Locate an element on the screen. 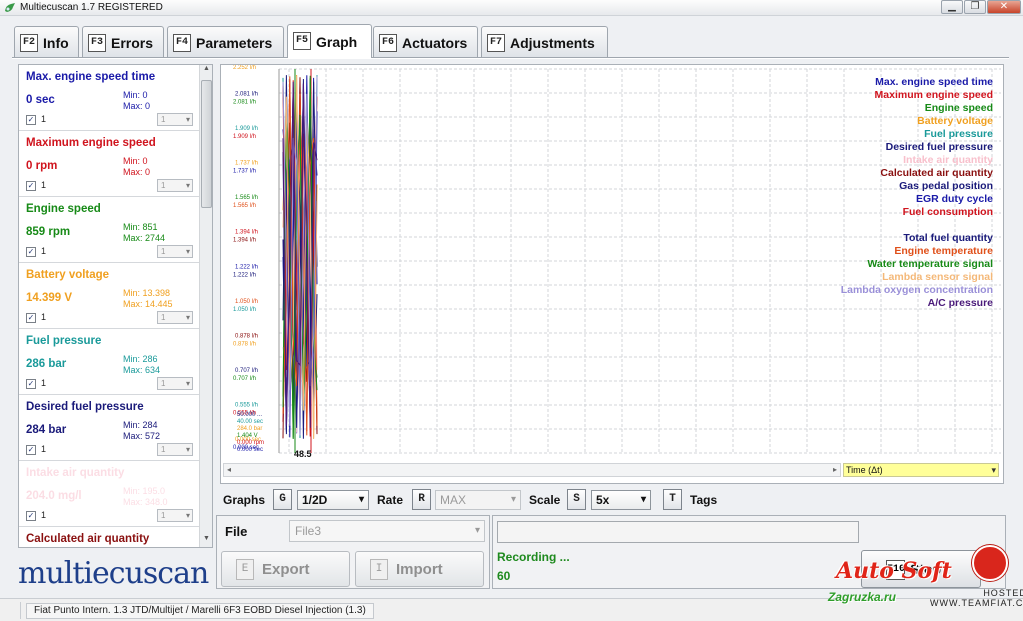 Image resolution: width=1023 pixels, height=621 pixels. scroll-thumb is located at coordinates (206, 144).